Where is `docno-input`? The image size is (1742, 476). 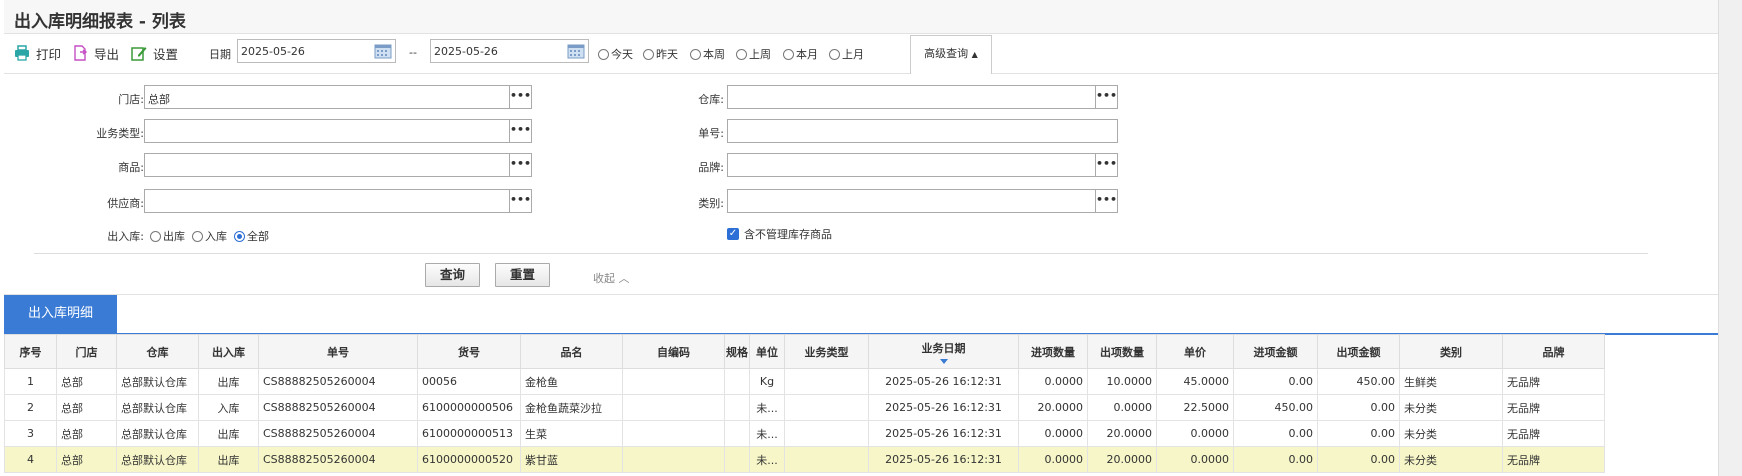 docno-input is located at coordinates (922, 131).